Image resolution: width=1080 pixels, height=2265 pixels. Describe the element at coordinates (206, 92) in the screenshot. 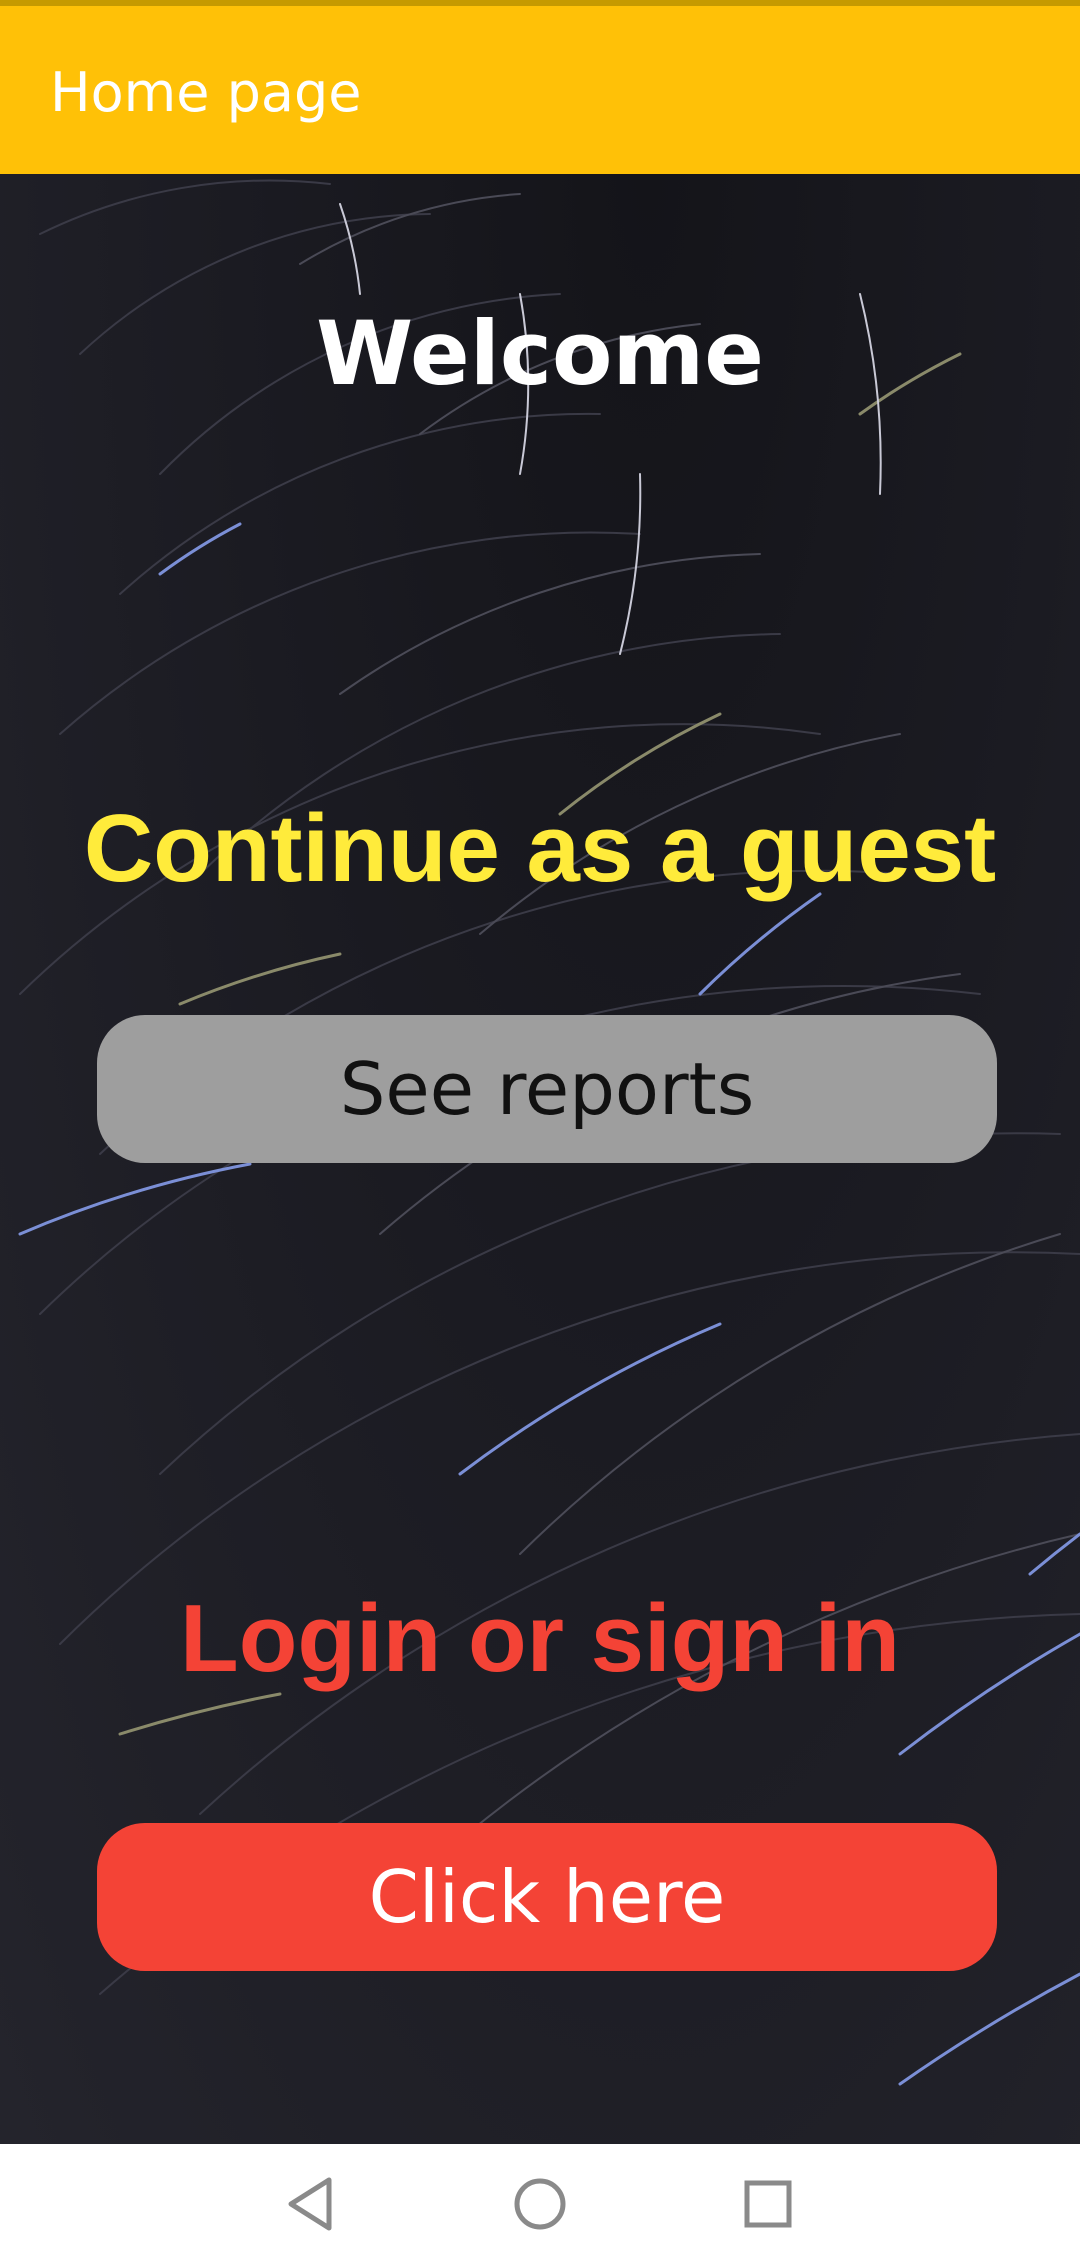

I see `page-title: Home page` at that location.